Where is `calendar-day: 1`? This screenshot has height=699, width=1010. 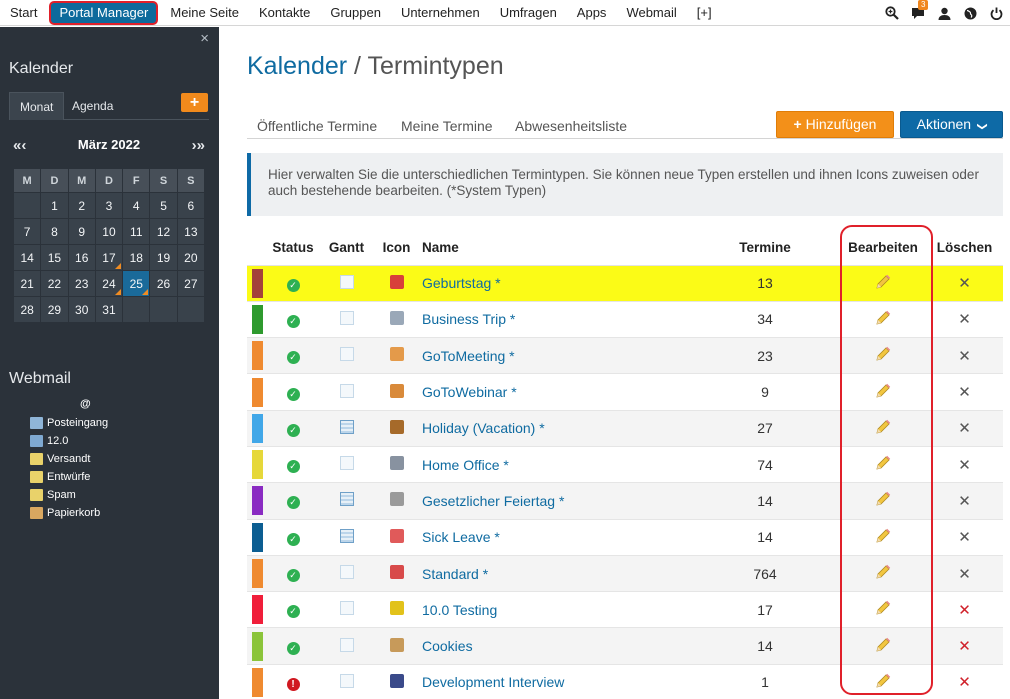
calendar-day: 1 is located at coordinates (54, 205).